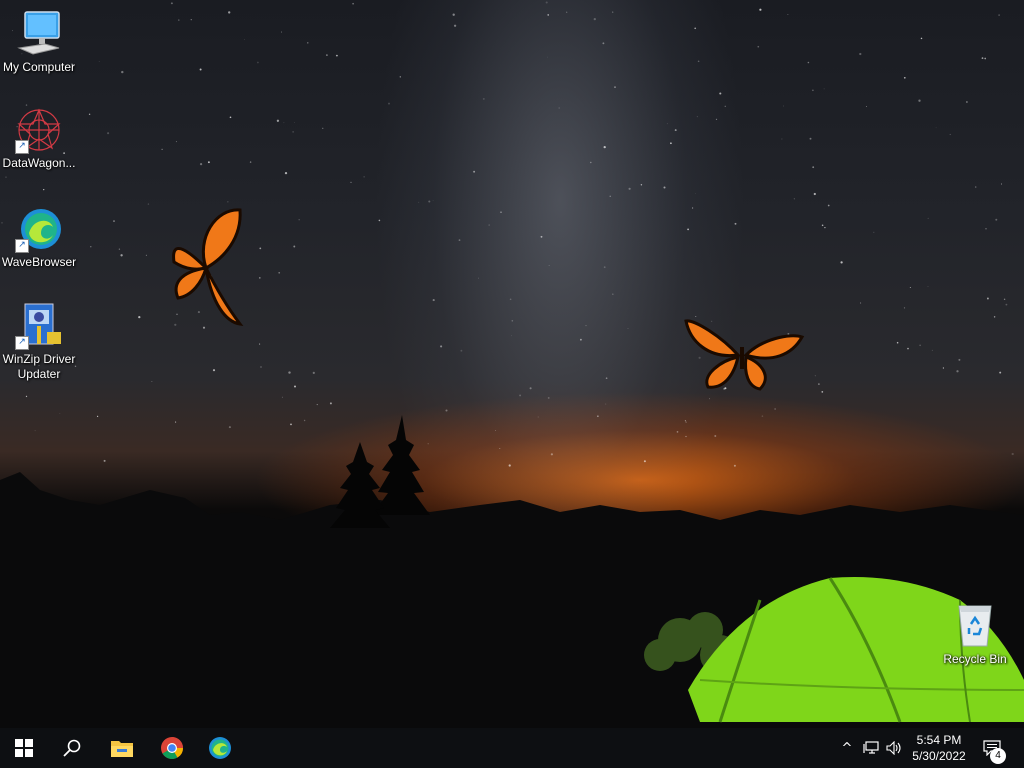  I want to click on edge-button, so click(220, 748).